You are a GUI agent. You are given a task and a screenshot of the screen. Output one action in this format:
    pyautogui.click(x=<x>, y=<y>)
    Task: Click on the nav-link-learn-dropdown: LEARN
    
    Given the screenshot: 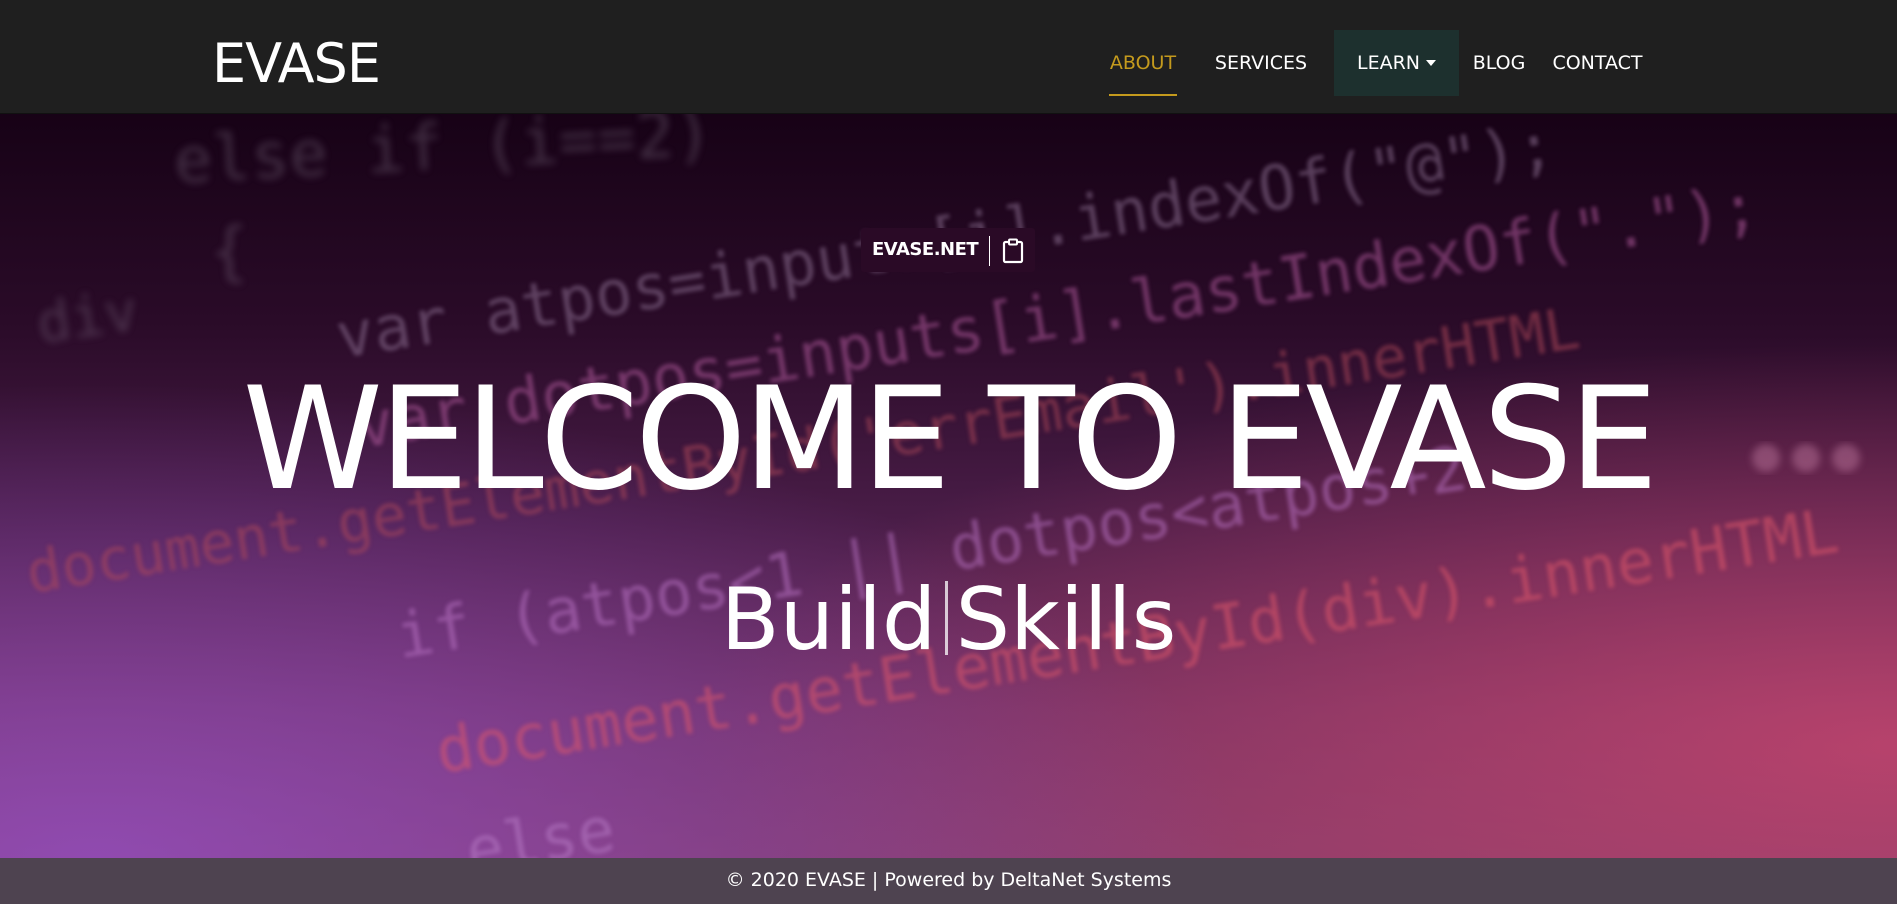 What is the action you would take?
    pyautogui.click(x=1396, y=63)
    